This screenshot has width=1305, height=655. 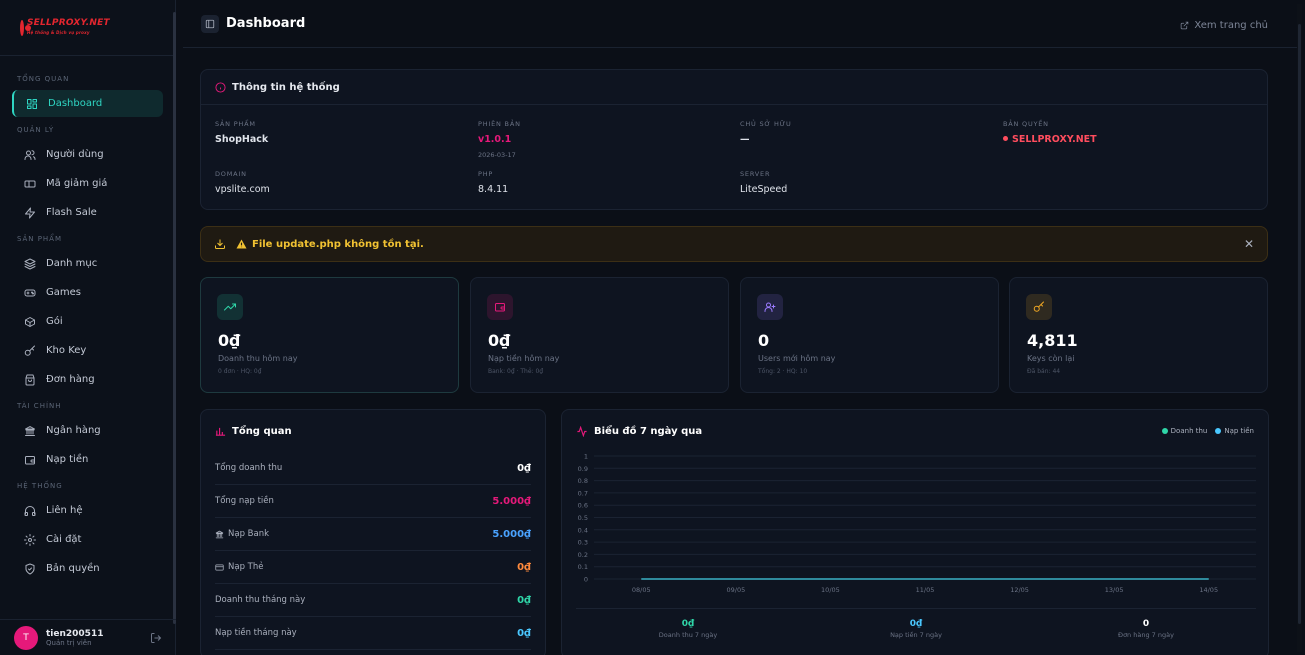 I want to click on sidebar-item-label: Nạp tiền, so click(x=67, y=459).